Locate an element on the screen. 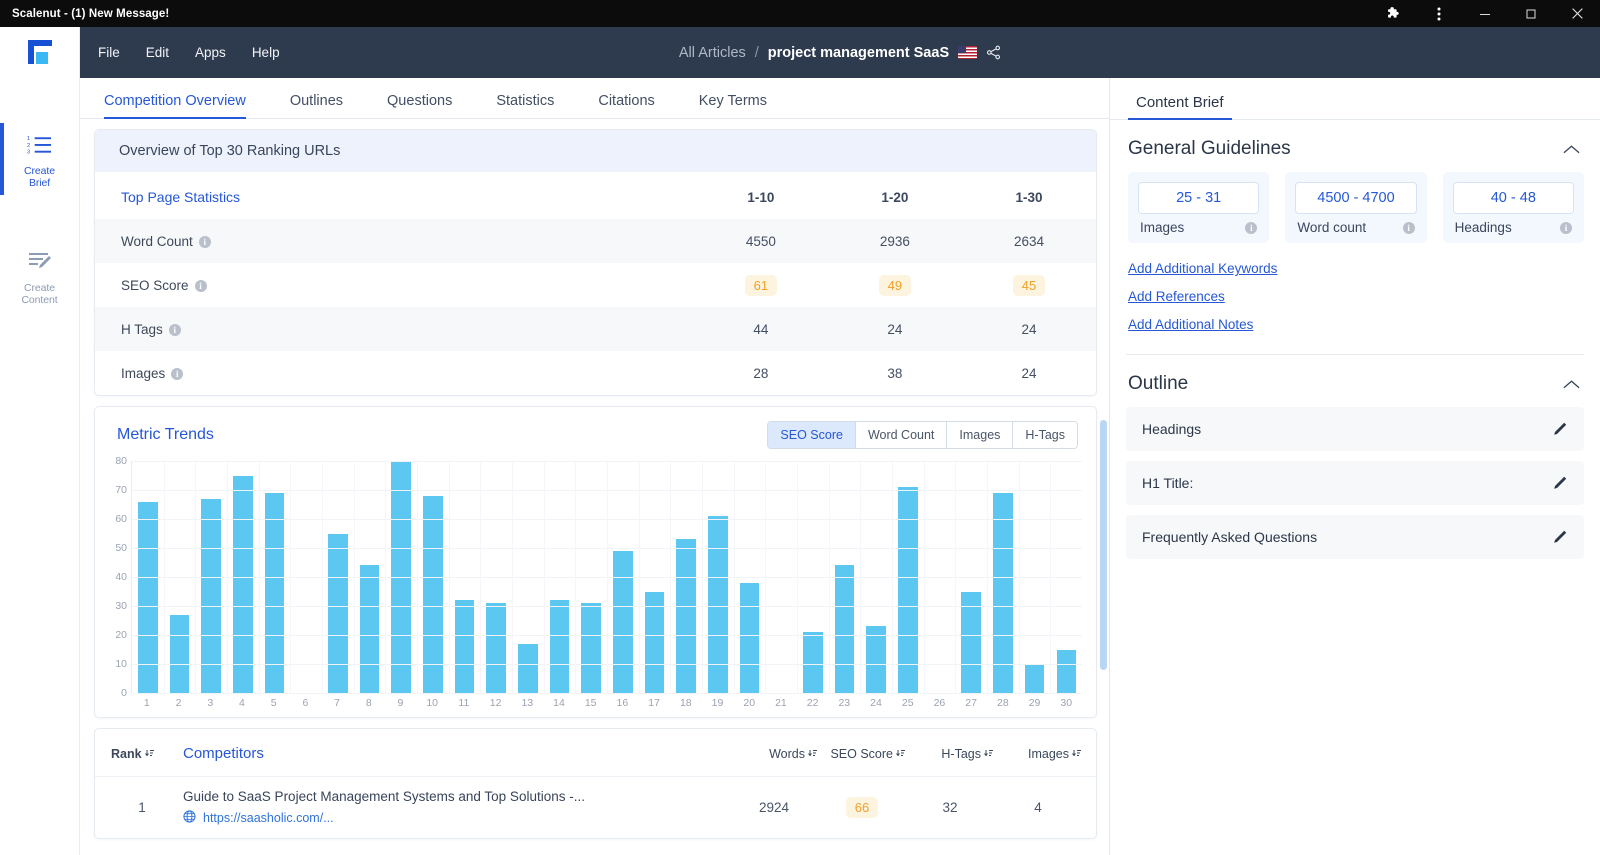 The height and width of the screenshot is (855, 1600). tab-questions: Questions is located at coordinates (419, 105).